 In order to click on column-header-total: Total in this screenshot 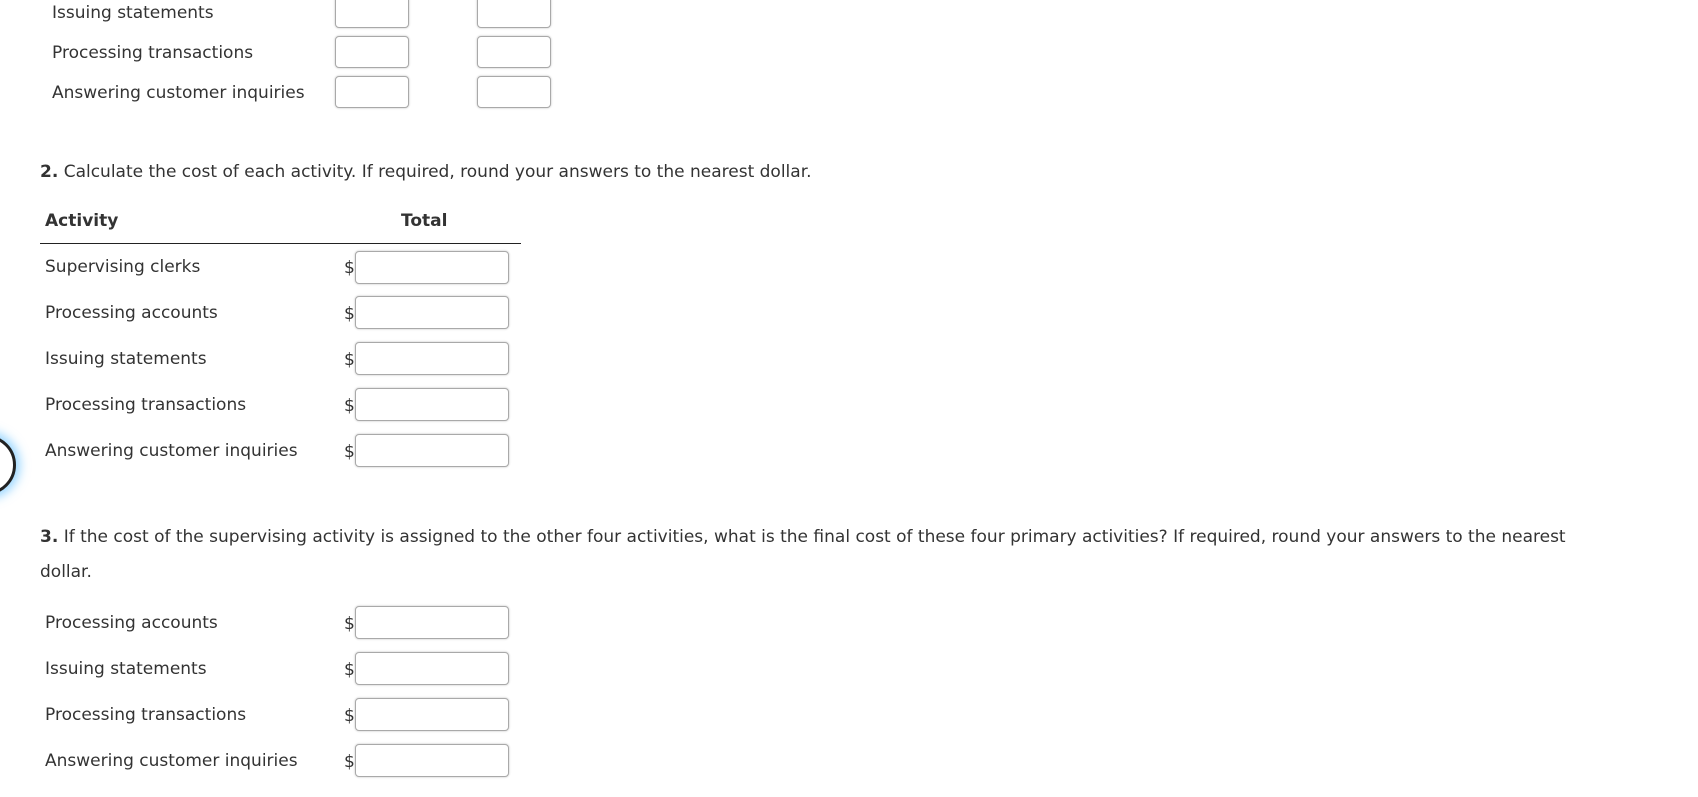, I will do `click(424, 221)`.